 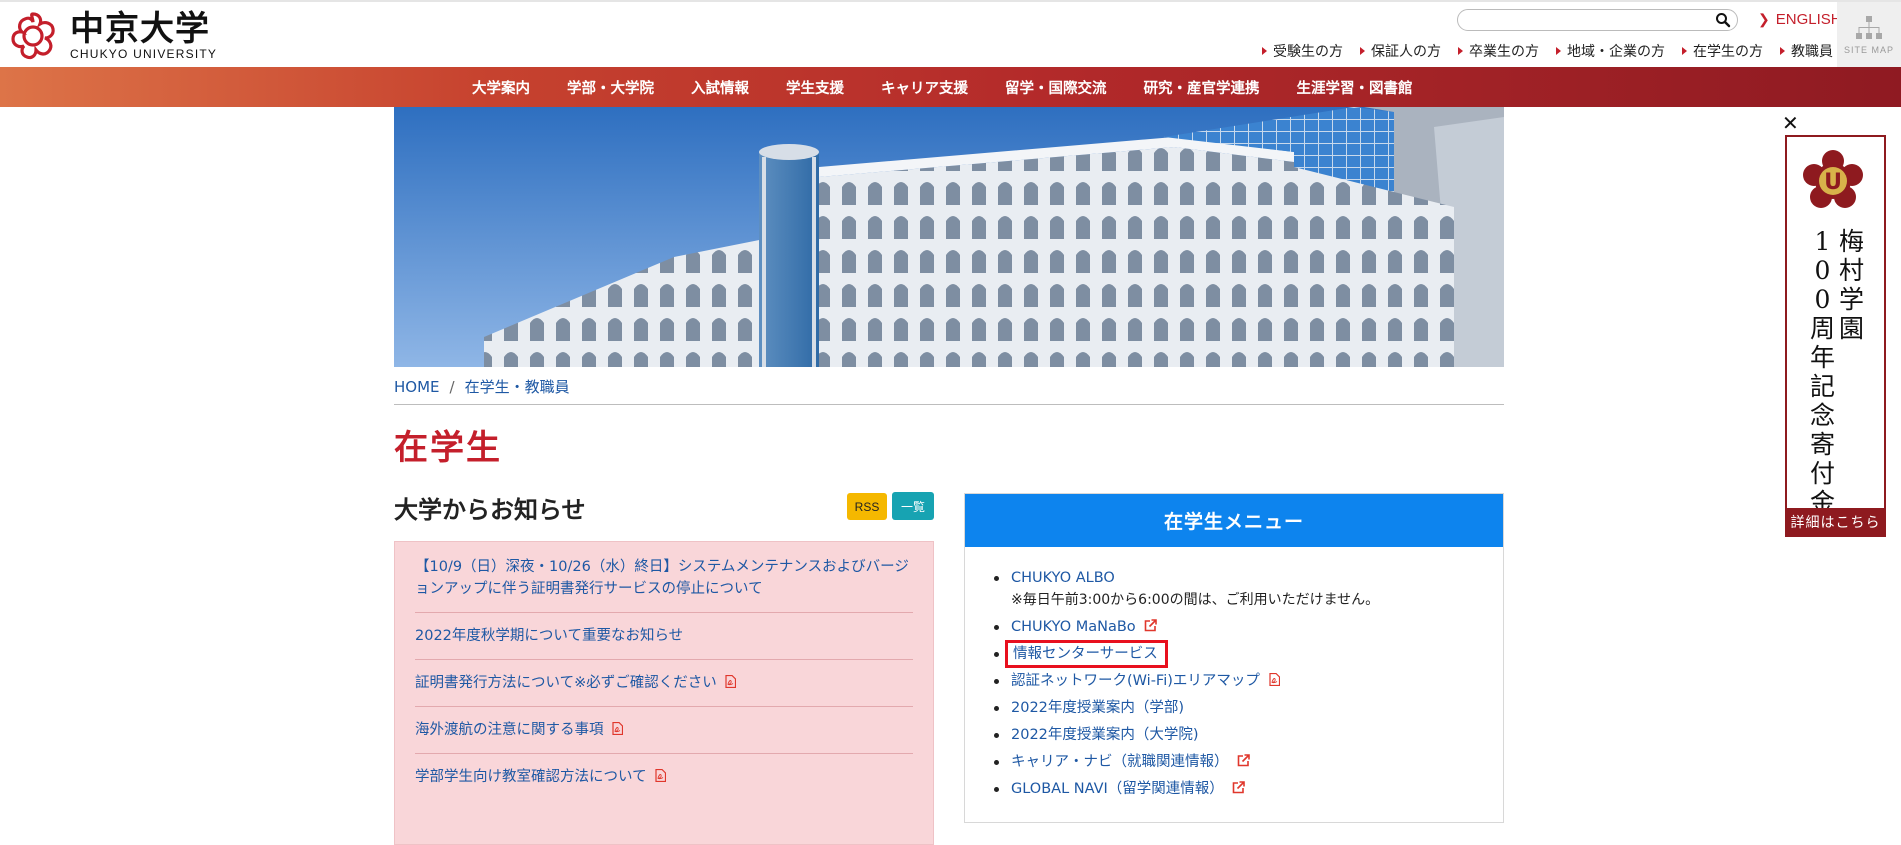 What do you see at coordinates (1835, 521) in the screenshot?
I see `banner-details-label: 詳細はこちら` at bounding box center [1835, 521].